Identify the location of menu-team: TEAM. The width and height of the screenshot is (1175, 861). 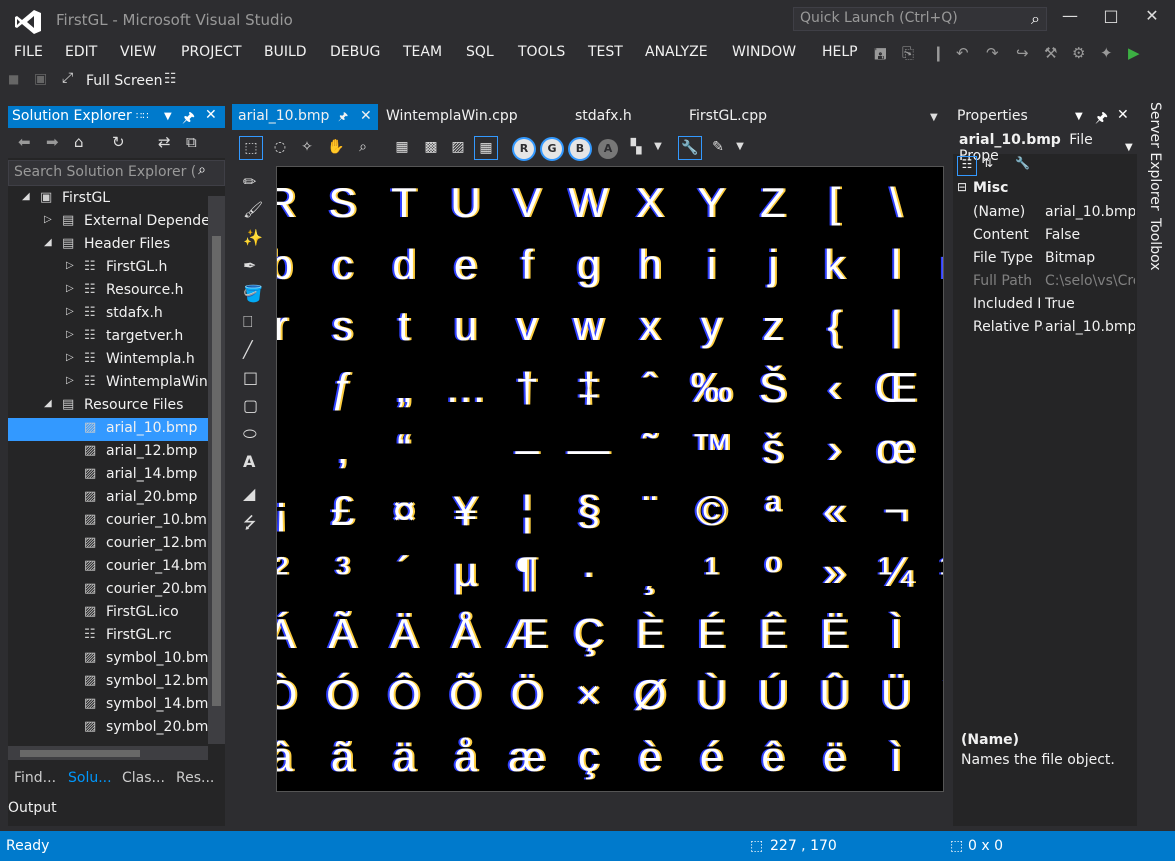
(422, 52).